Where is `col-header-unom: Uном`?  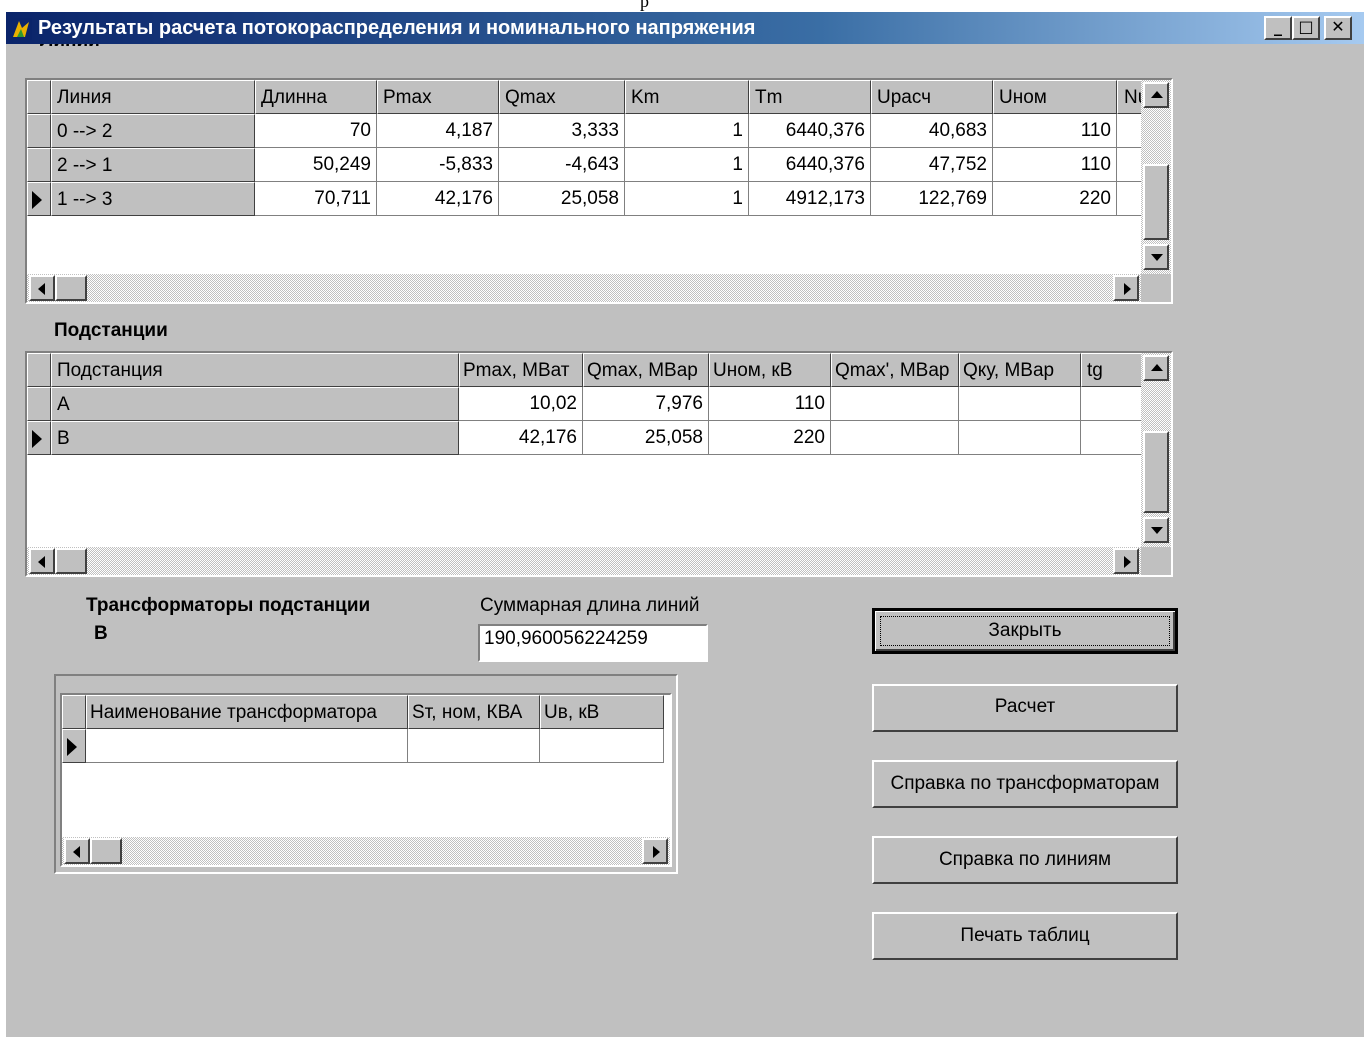
col-header-unom: Uном is located at coordinates (1055, 97).